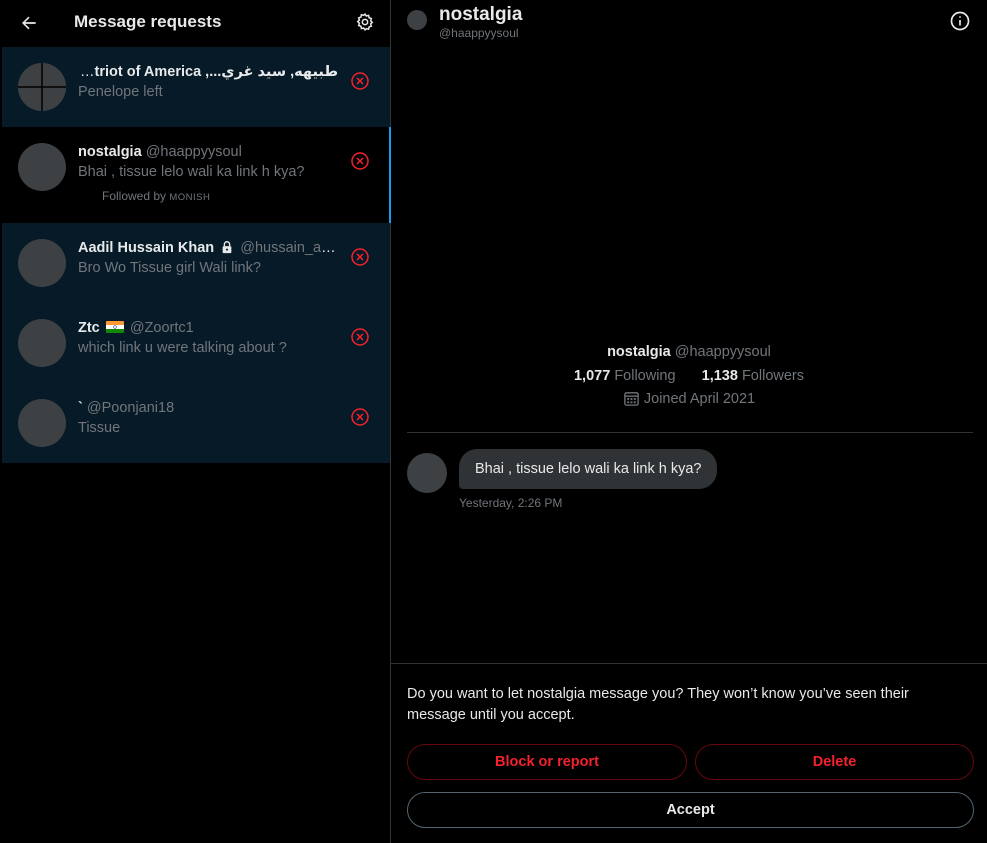  Describe the element at coordinates (161, 328) in the screenshot. I see `user-handle: @Zoortc1` at that location.